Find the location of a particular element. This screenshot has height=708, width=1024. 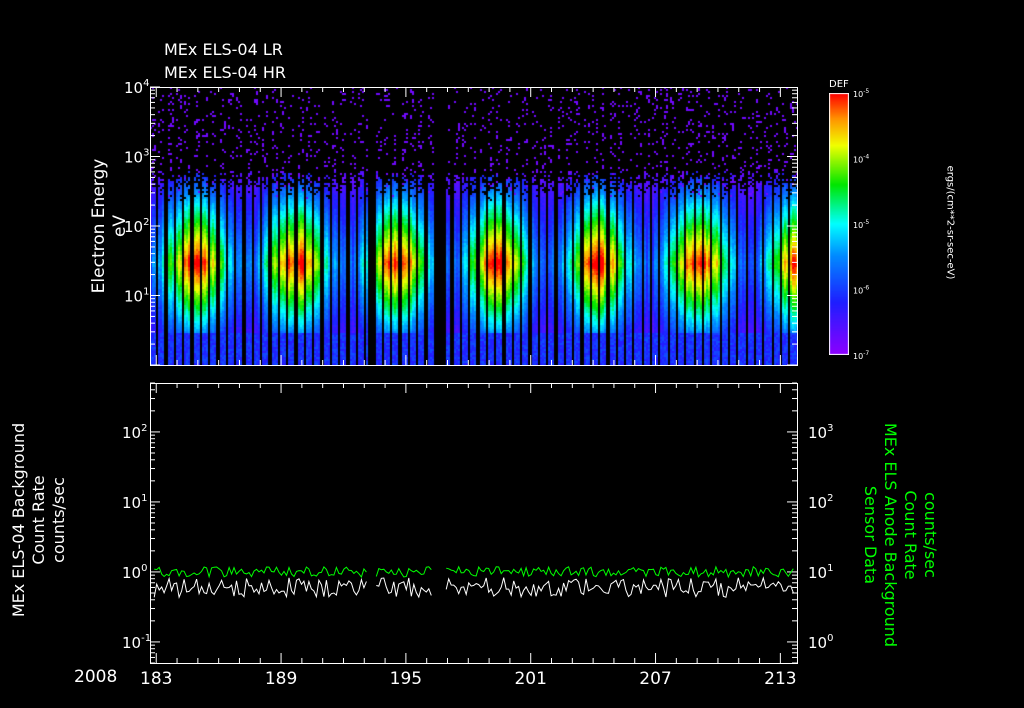

energy-tick-label: 104 is located at coordinates (136, 87).